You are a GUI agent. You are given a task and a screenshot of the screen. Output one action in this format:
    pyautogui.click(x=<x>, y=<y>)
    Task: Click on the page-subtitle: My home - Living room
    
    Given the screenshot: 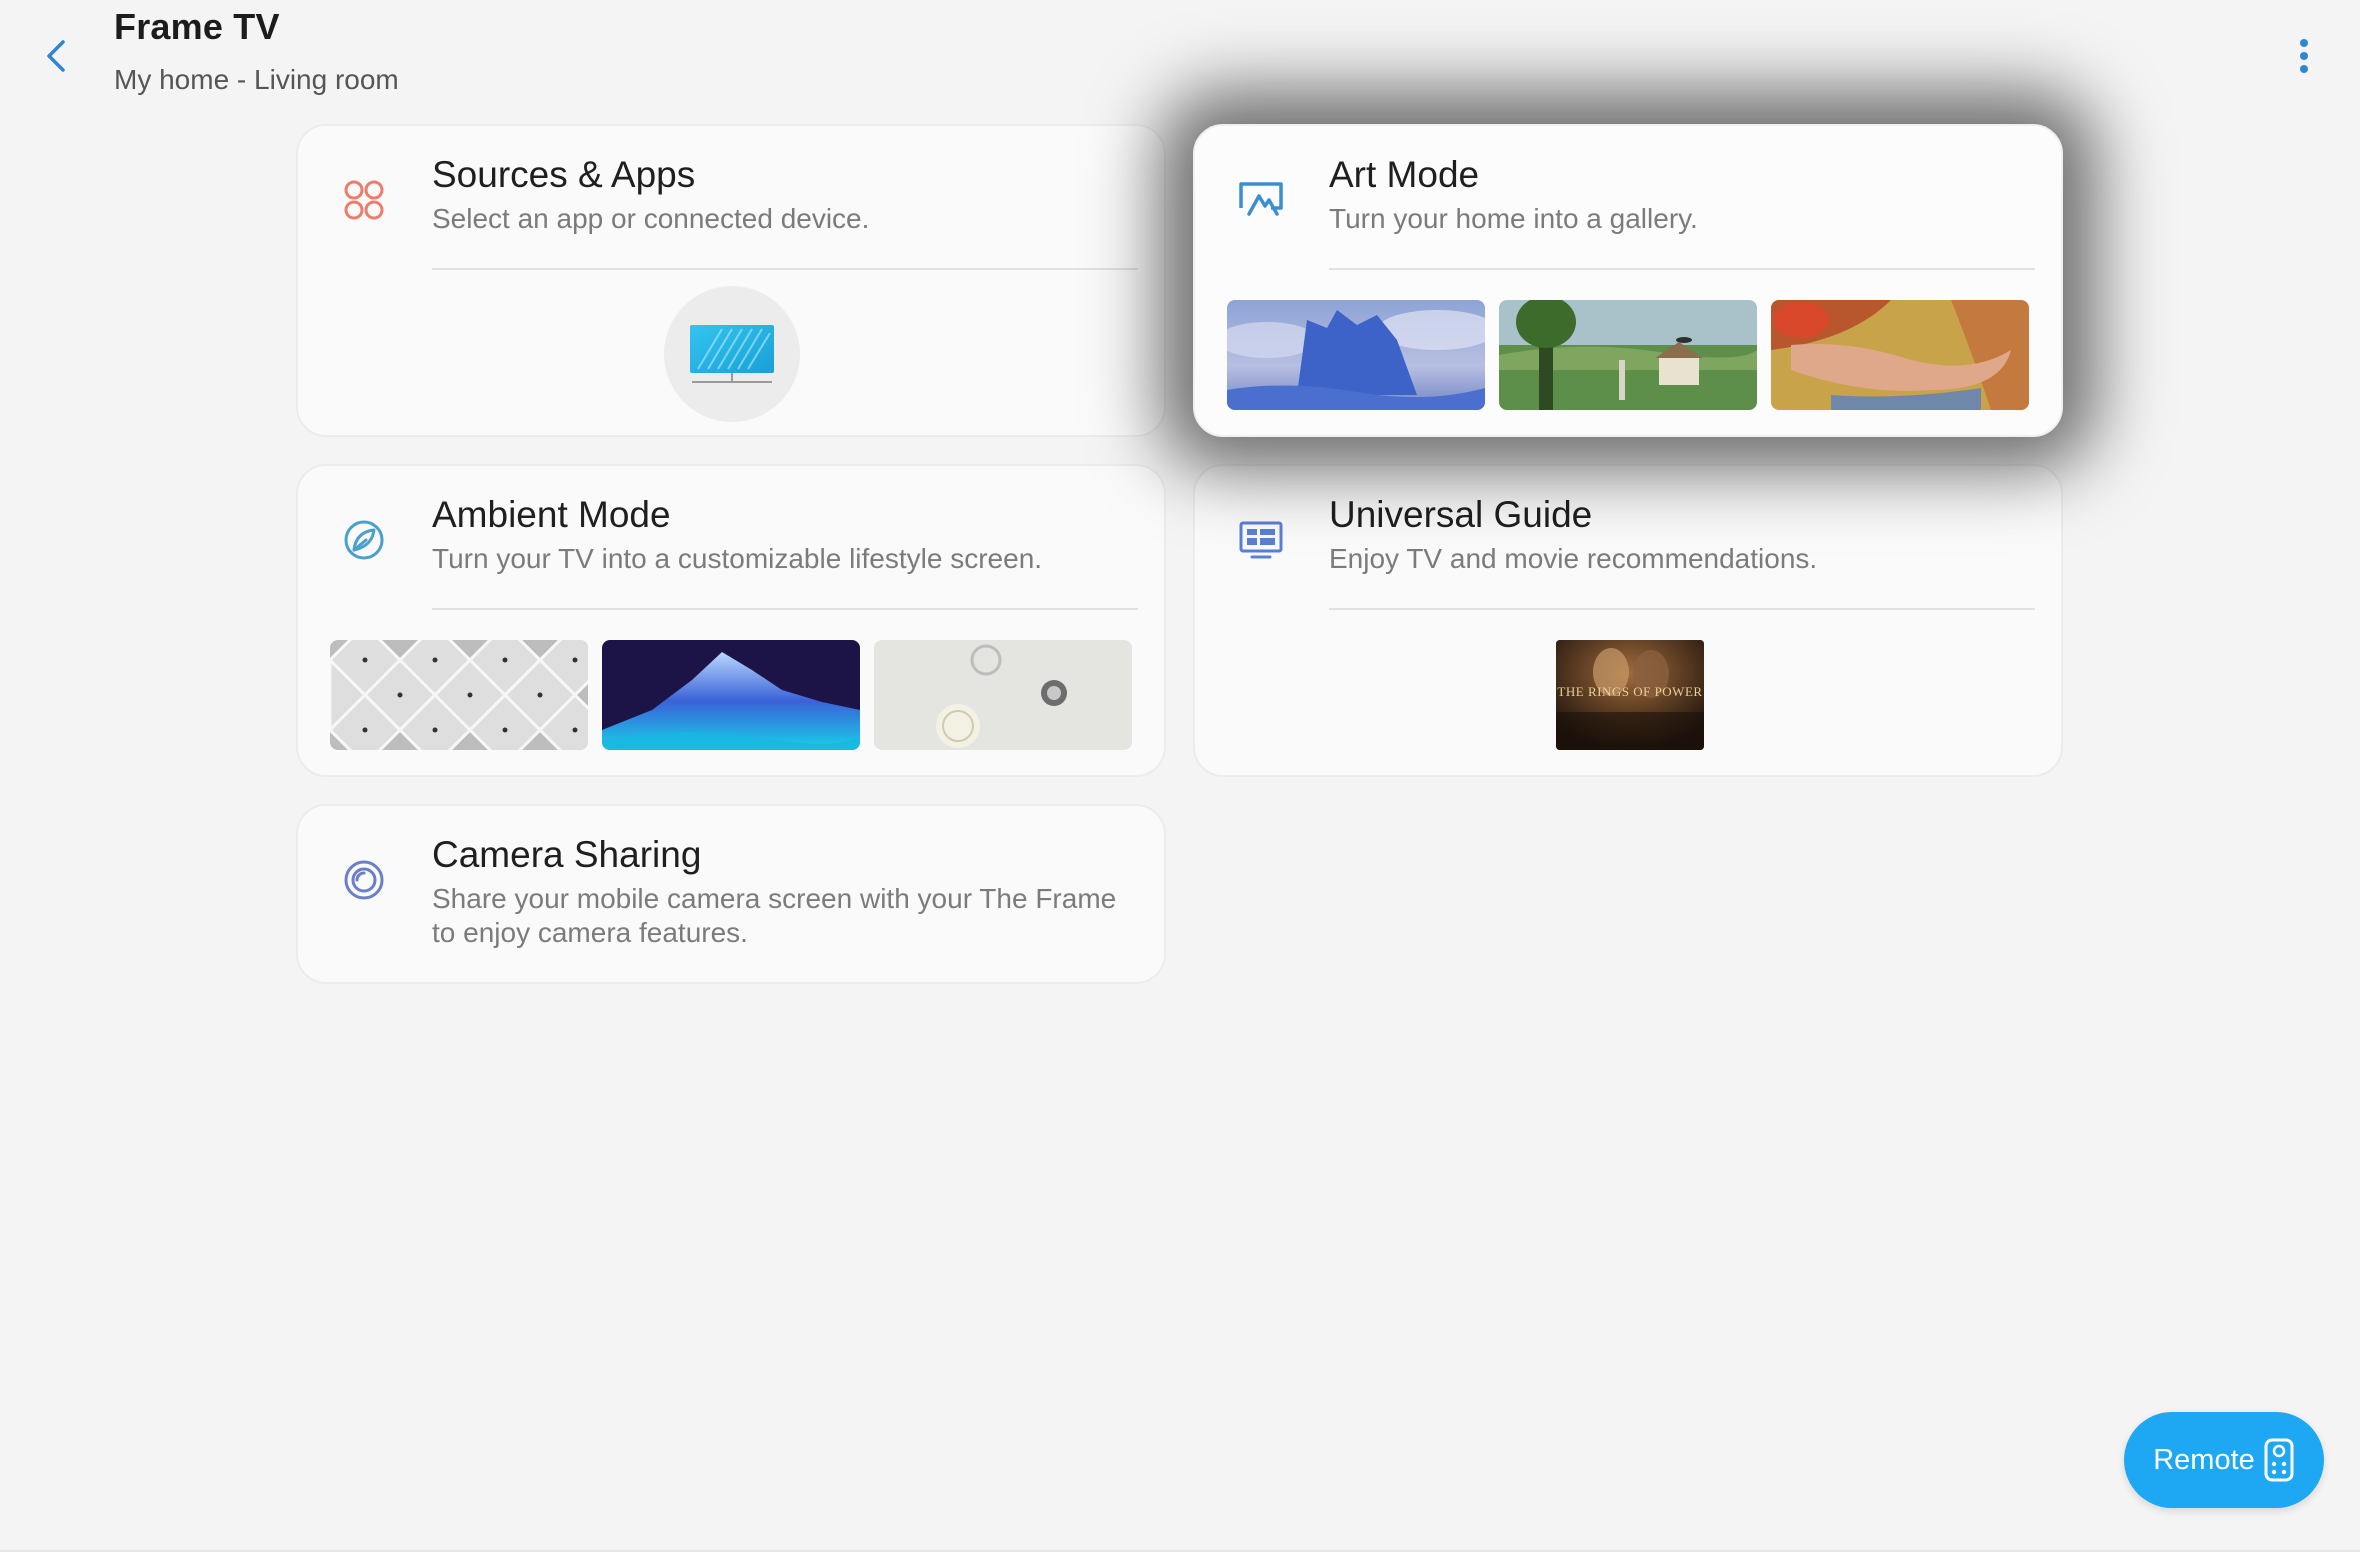 What is the action you would take?
    pyautogui.click(x=256, y=79)
    